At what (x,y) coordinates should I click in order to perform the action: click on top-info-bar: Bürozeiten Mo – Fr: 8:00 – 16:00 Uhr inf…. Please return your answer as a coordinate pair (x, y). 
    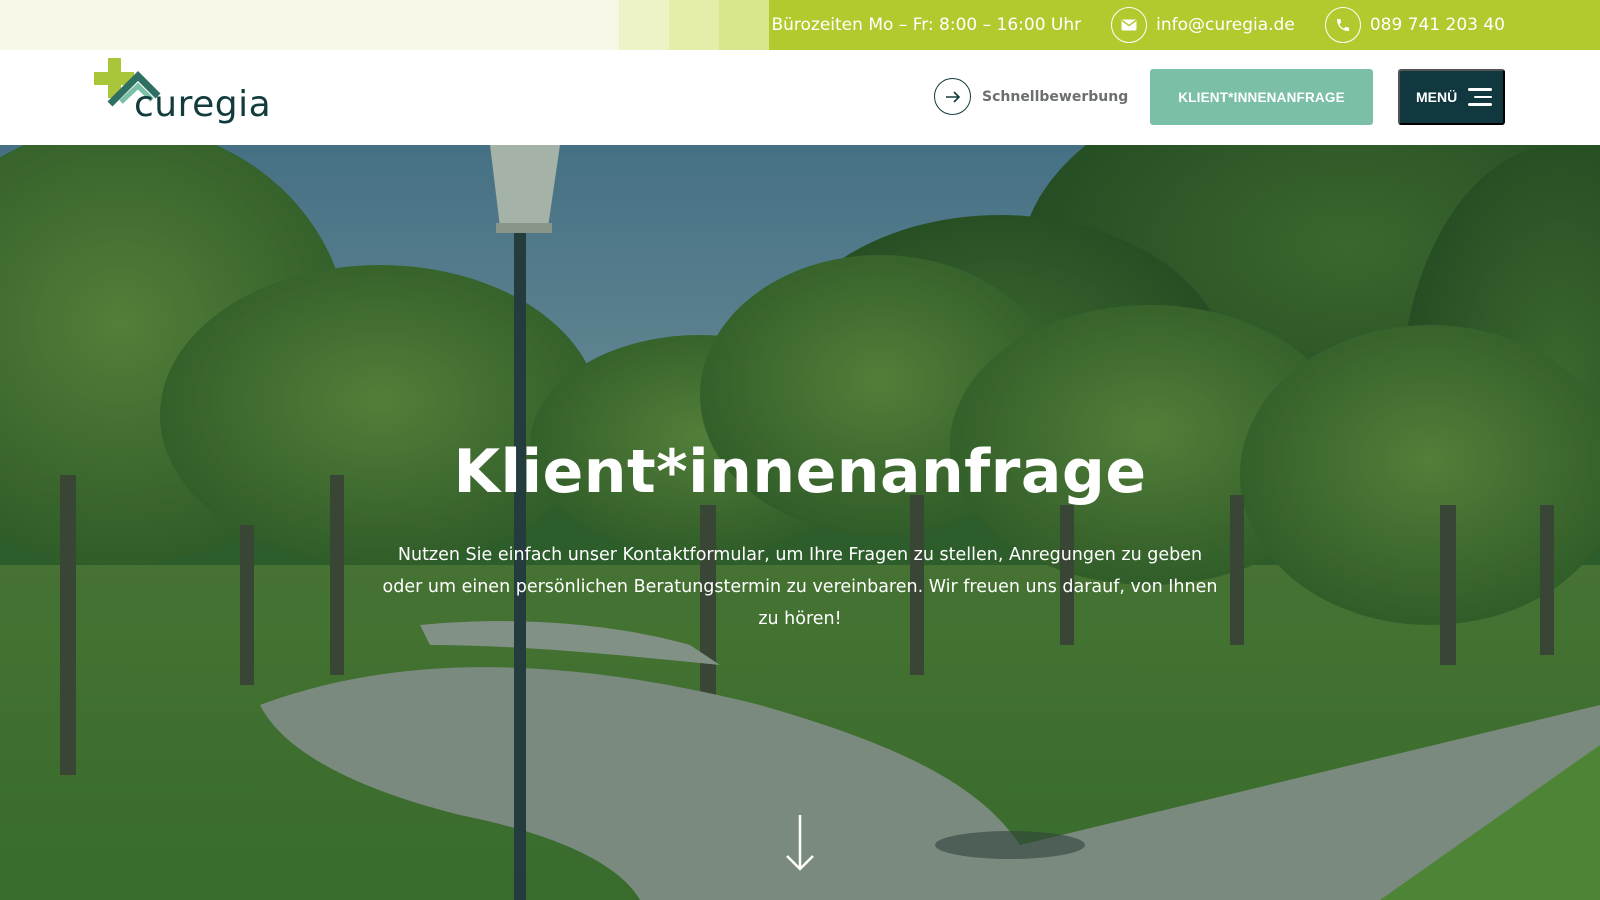
    Looking at the image, I should click on (800, 25).